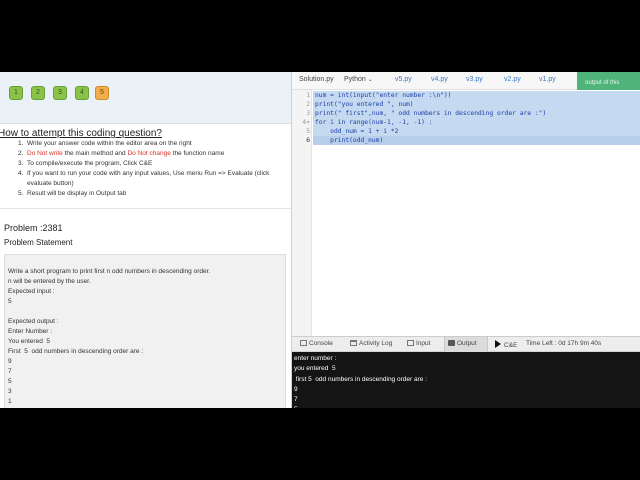 This screenshot has height=480, width=640. Describe the element at coordinates (374, 122) in the screenshot. I see `code-line: for i in range(num-1, -1, -1) :` at that location.